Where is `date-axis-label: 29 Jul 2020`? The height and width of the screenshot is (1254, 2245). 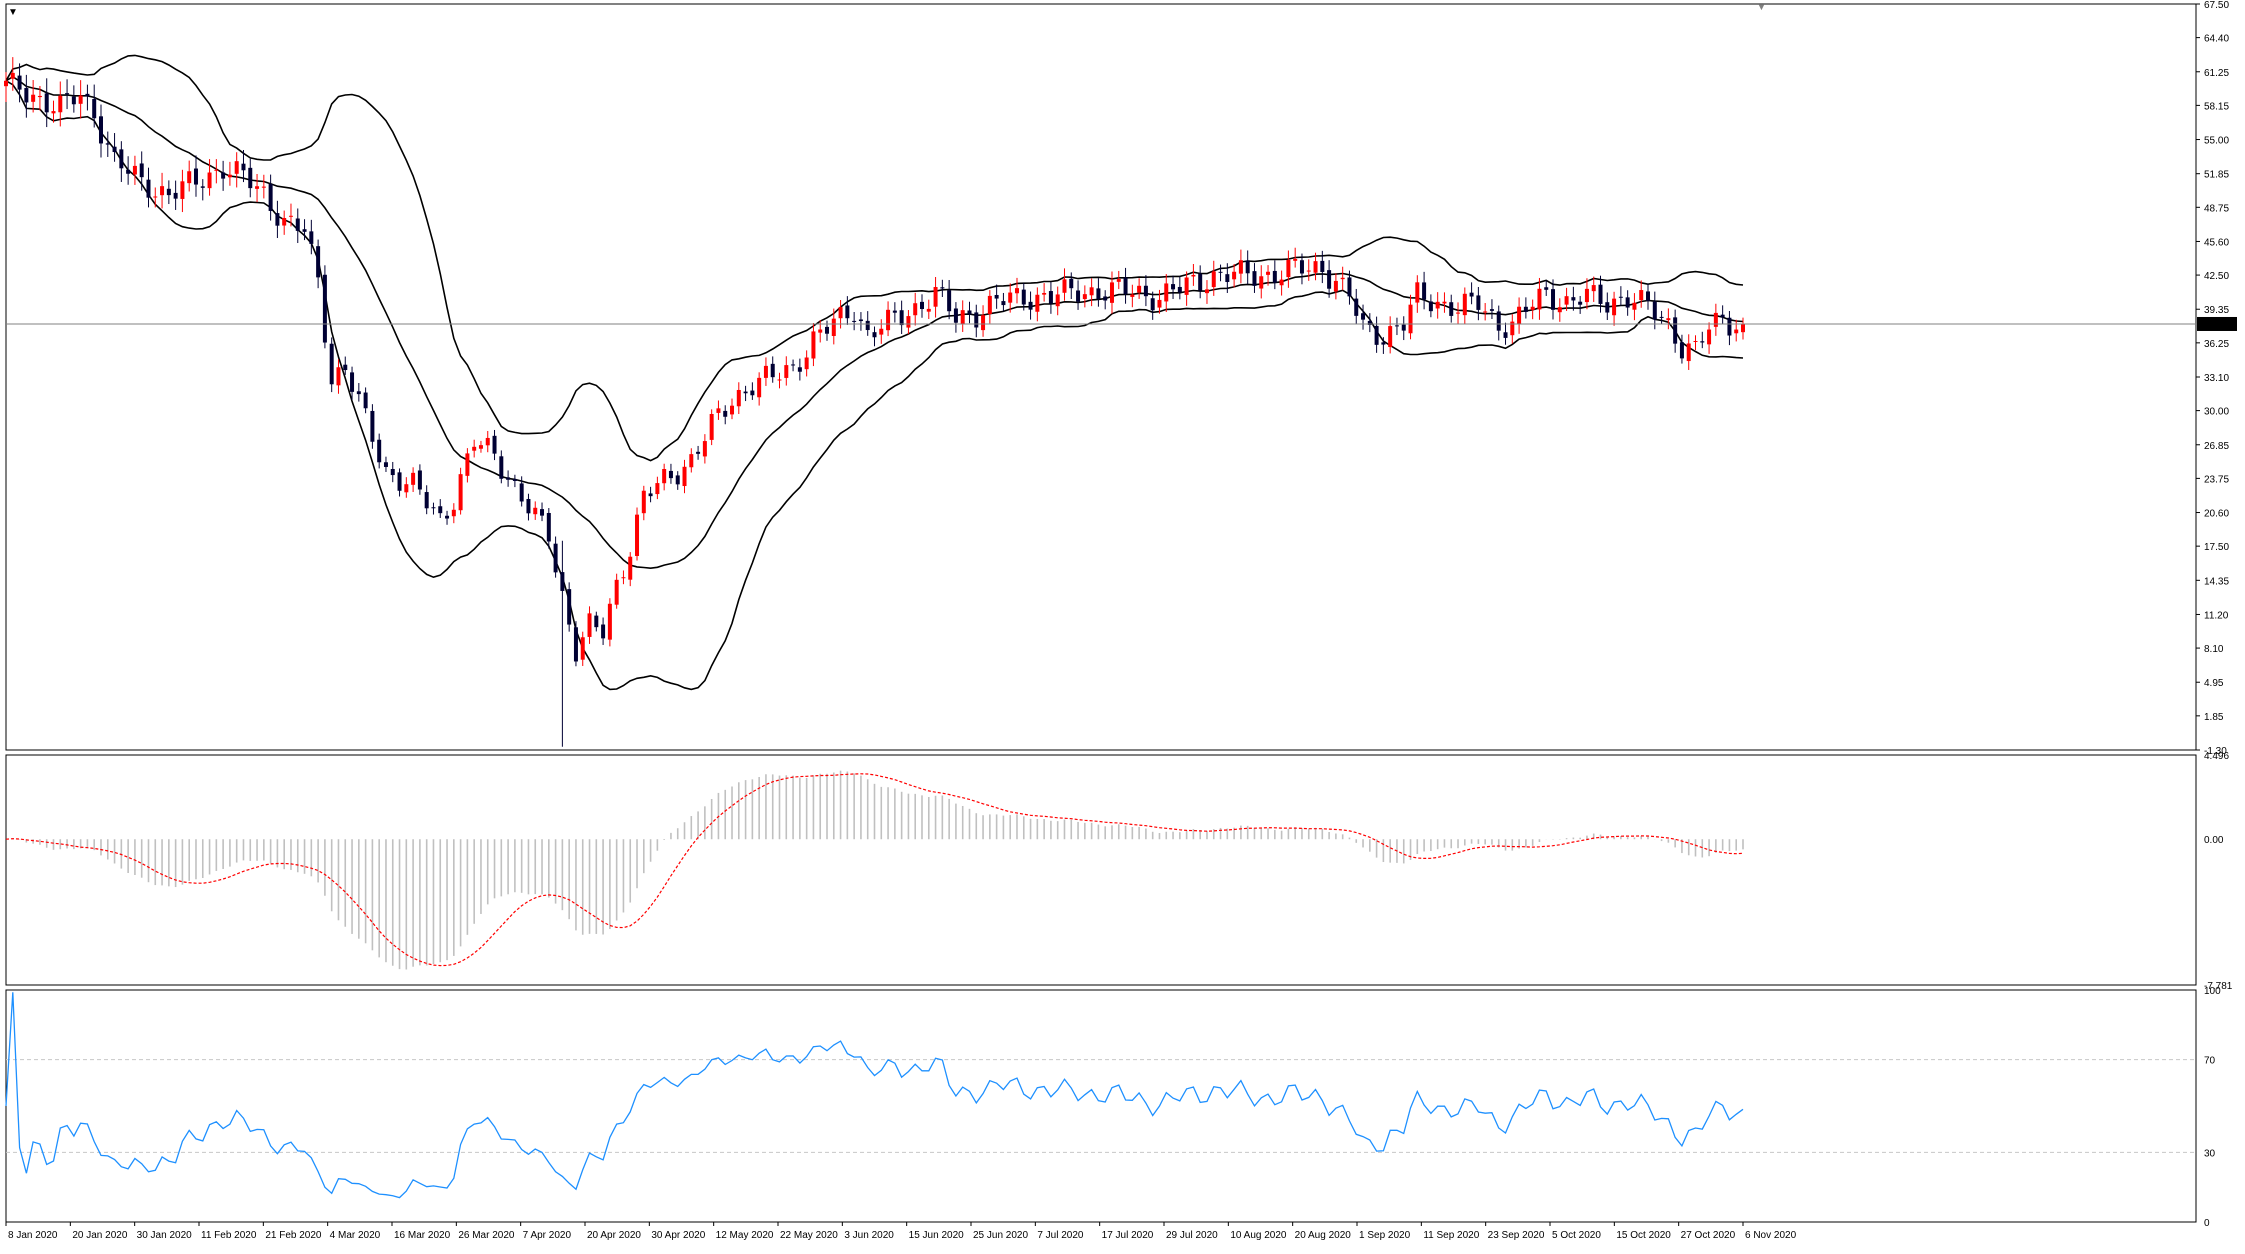
date-axis-label: 29 Jul 2020 is located at coordinates (1192, 1235).